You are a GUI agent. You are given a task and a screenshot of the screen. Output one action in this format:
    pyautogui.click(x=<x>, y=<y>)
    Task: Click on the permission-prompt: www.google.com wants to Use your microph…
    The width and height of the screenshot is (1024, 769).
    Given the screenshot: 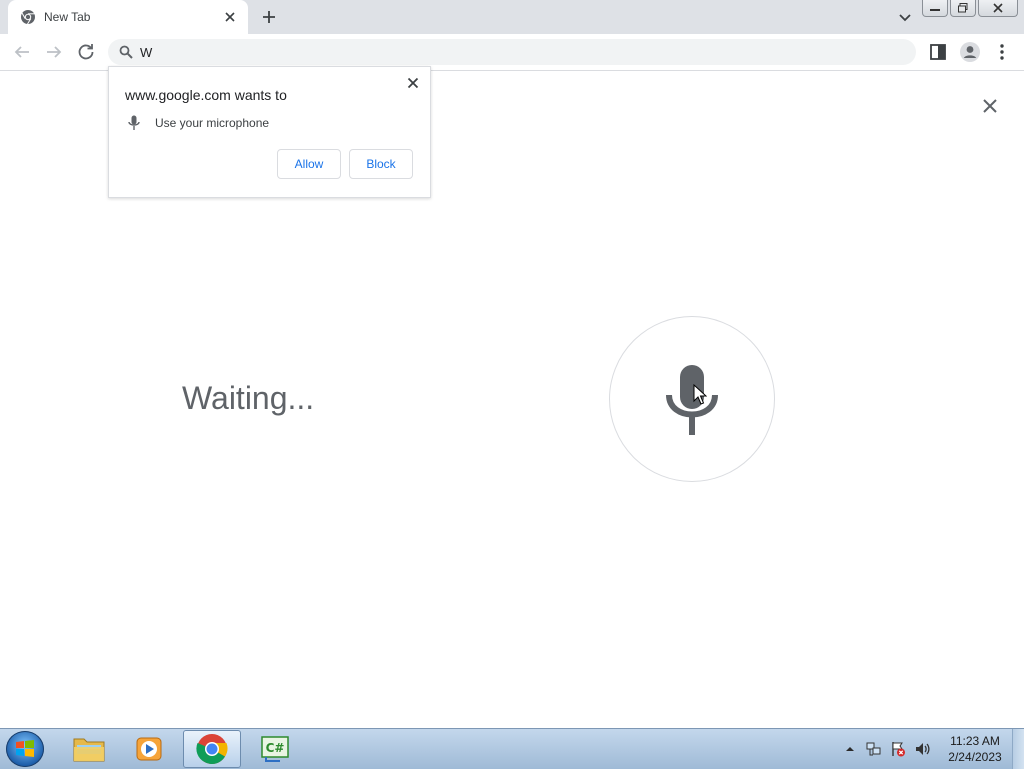 What is the action you would take?
    pyautogui.click(x=269, y=132)
    